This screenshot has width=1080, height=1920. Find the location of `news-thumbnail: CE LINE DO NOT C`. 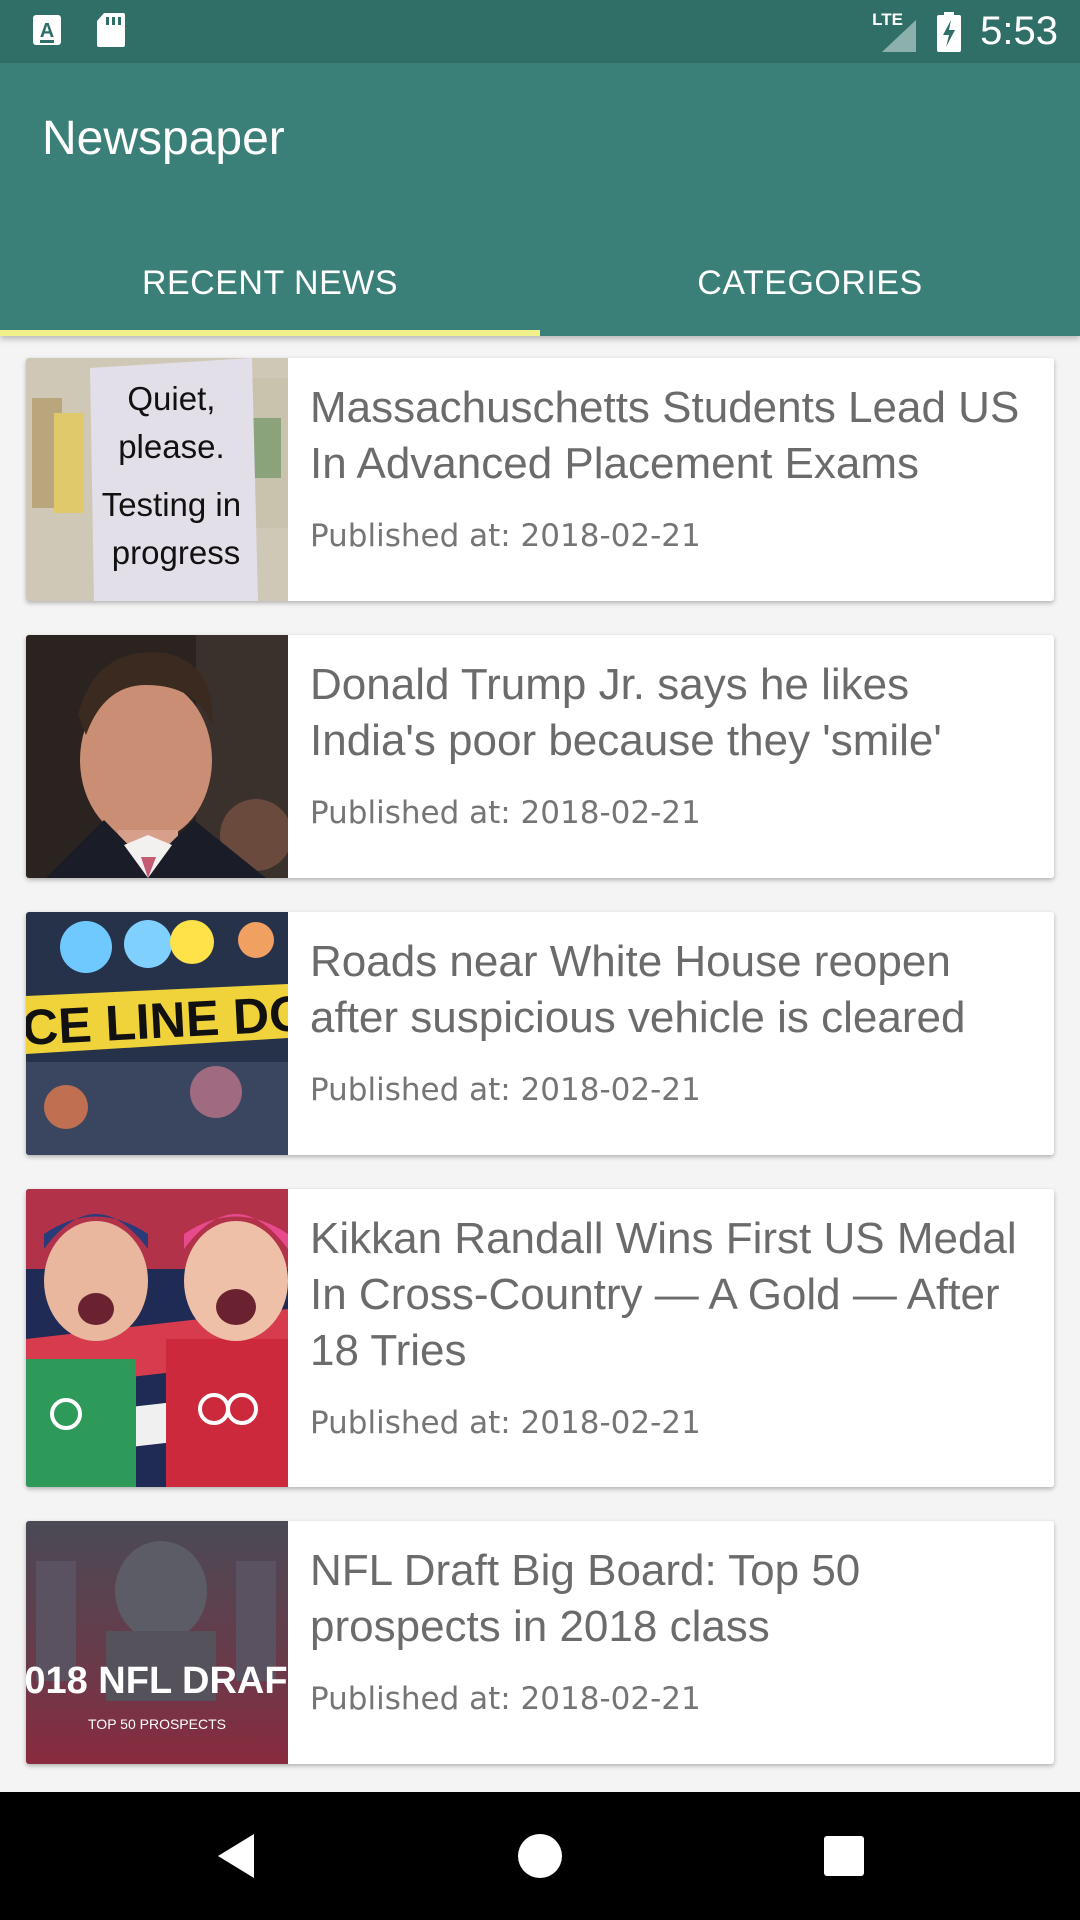

news-thumbnail: CE LINE DO NOT C is located at coordinates (157, 1033).